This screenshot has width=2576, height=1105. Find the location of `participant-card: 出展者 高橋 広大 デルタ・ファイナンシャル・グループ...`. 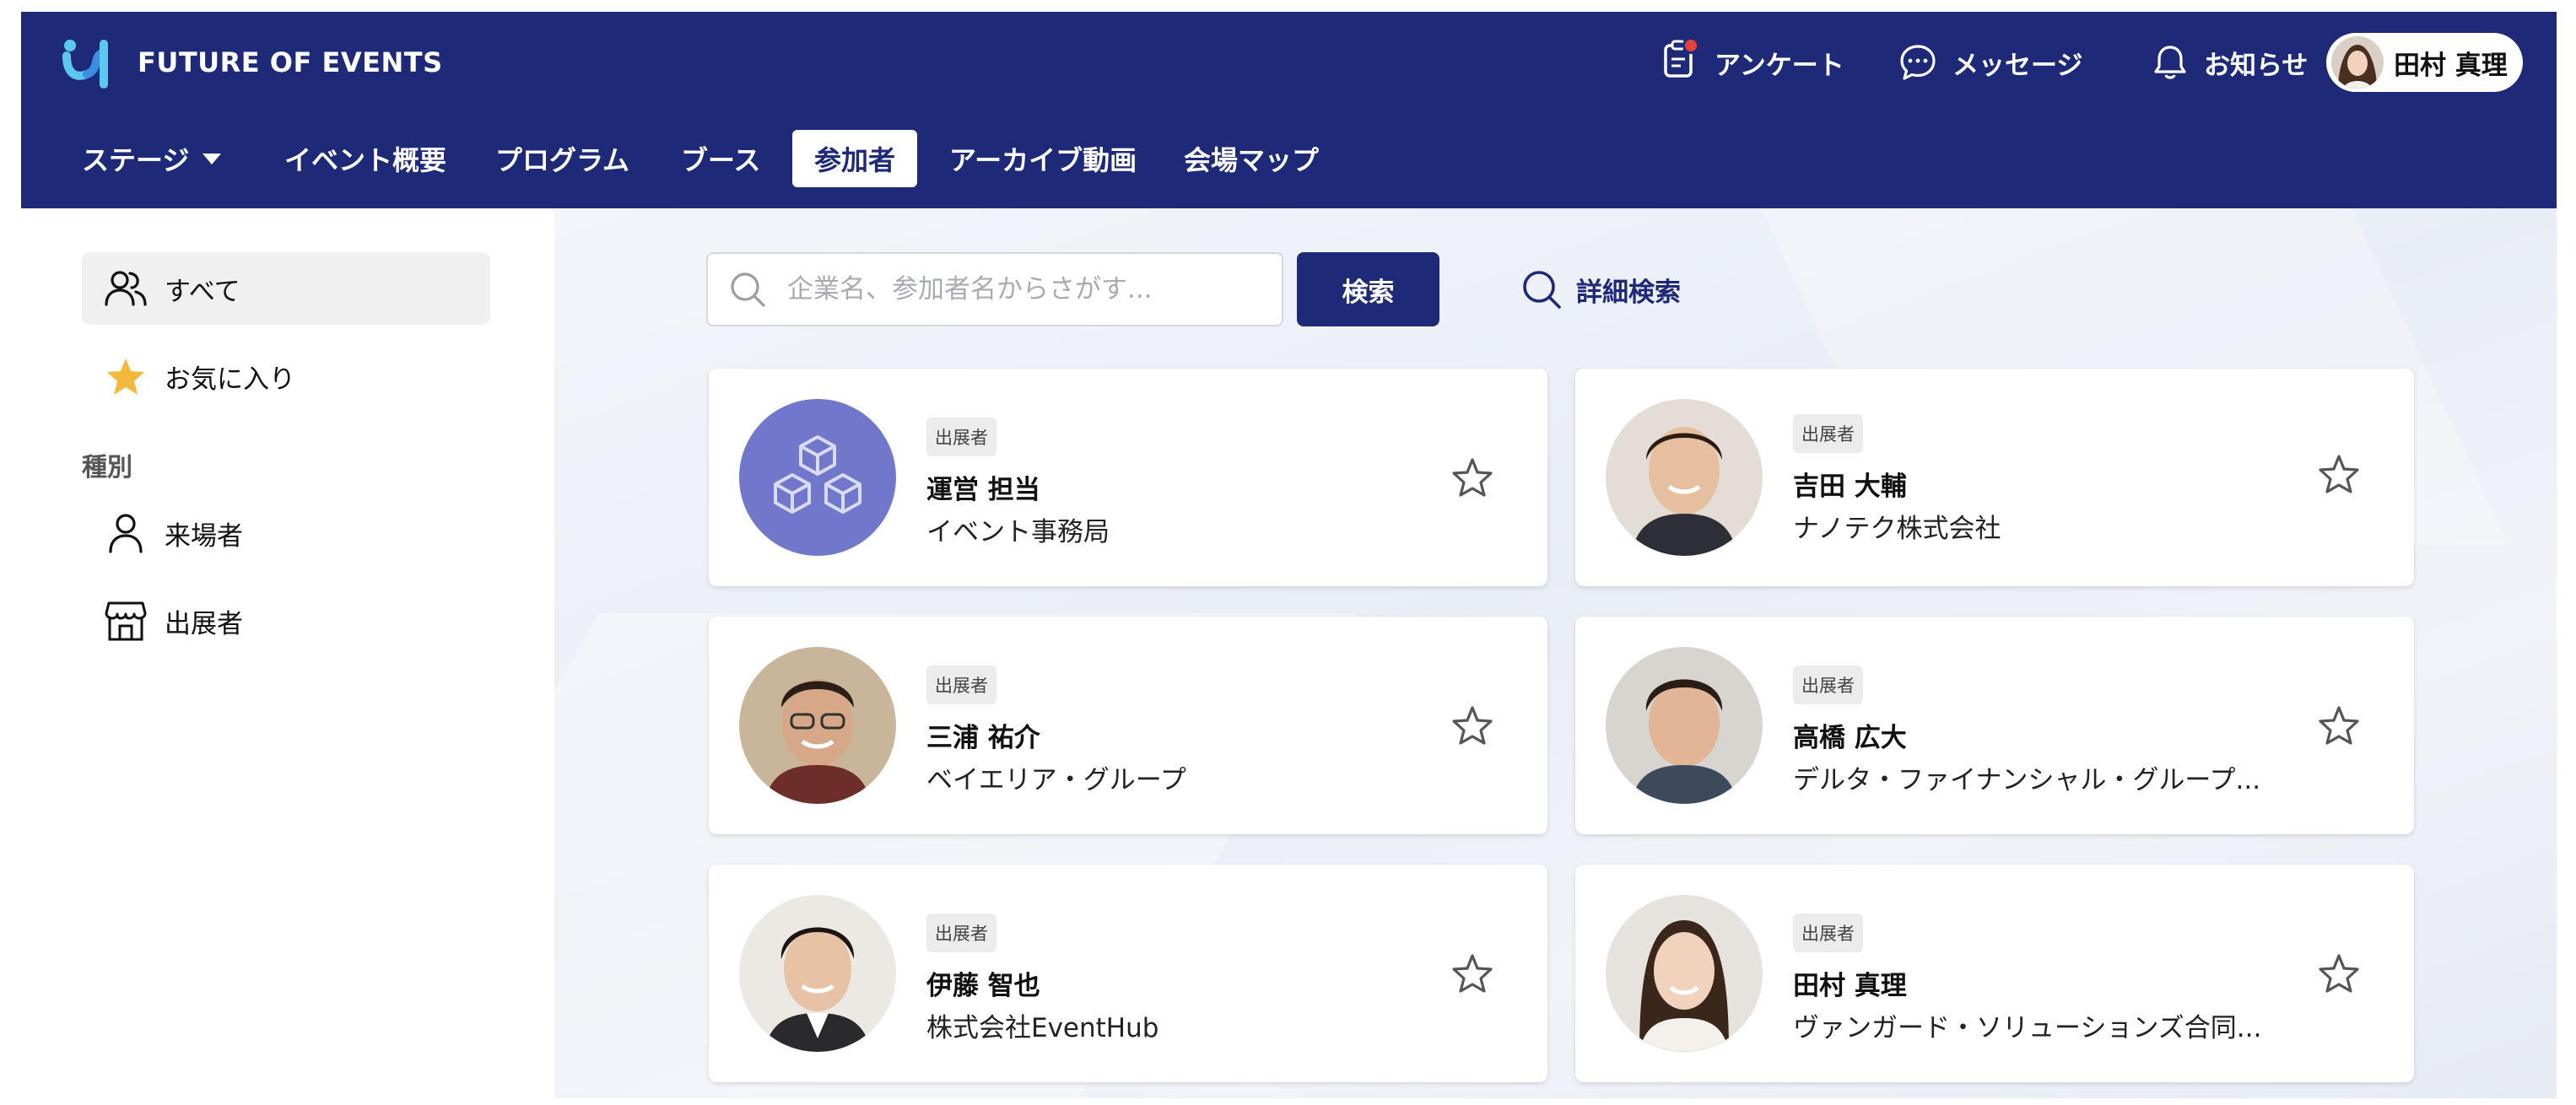

participant-card: 出展者 高橋 広大 デルタ・ファイナンシャル・グループ... is located at coordinates (1994, 725).